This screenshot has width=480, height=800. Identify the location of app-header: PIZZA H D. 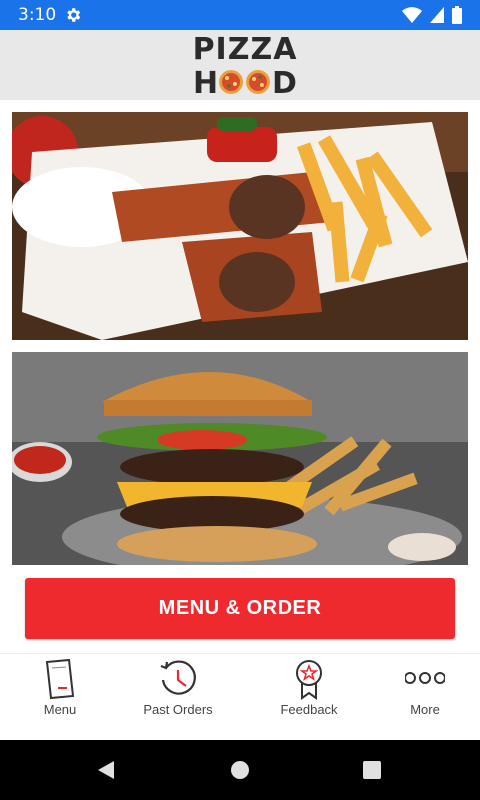
(240, 65).